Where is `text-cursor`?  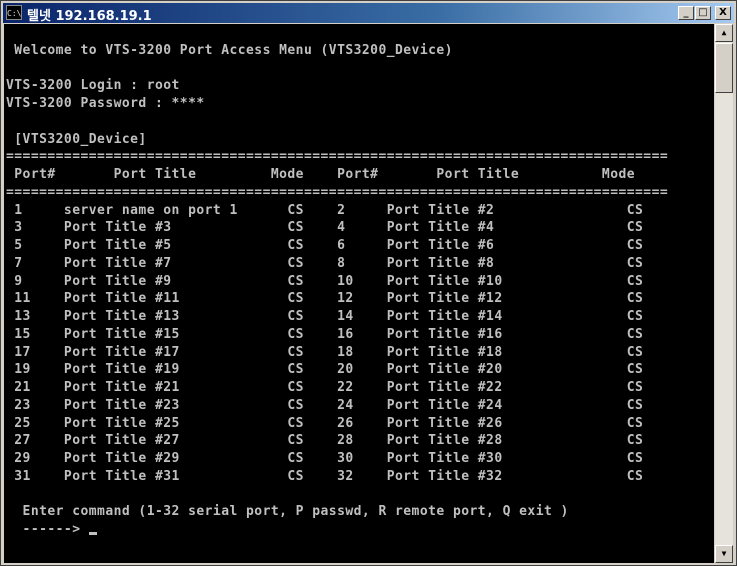
text-cursor is located at coordinates (92, 533).